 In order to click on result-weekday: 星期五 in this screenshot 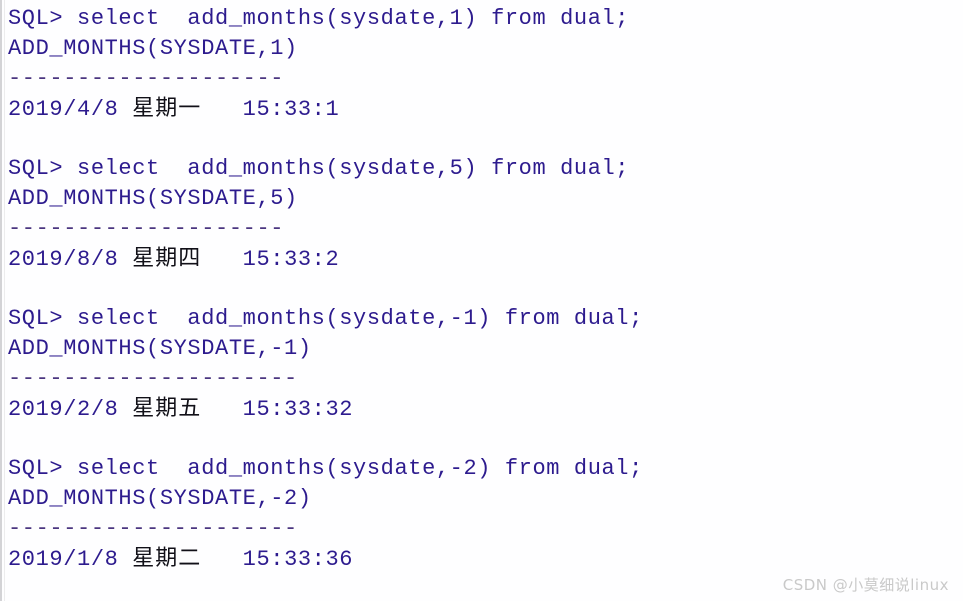, I will do `click(167, 408)`.